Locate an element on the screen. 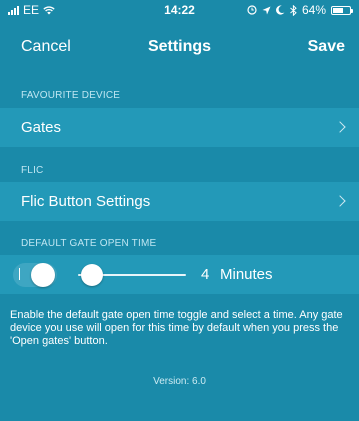 This screenshot has width=359, height=421. gate-open-time-toggle is located at coordinates (35, 275).